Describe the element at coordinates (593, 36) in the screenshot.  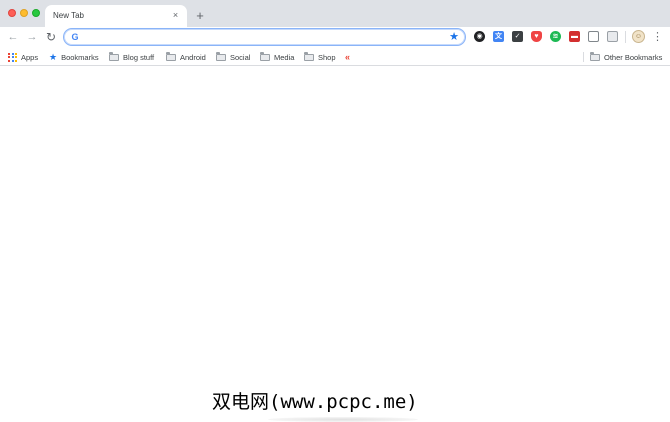
I see `extension-7-icon` at that location.